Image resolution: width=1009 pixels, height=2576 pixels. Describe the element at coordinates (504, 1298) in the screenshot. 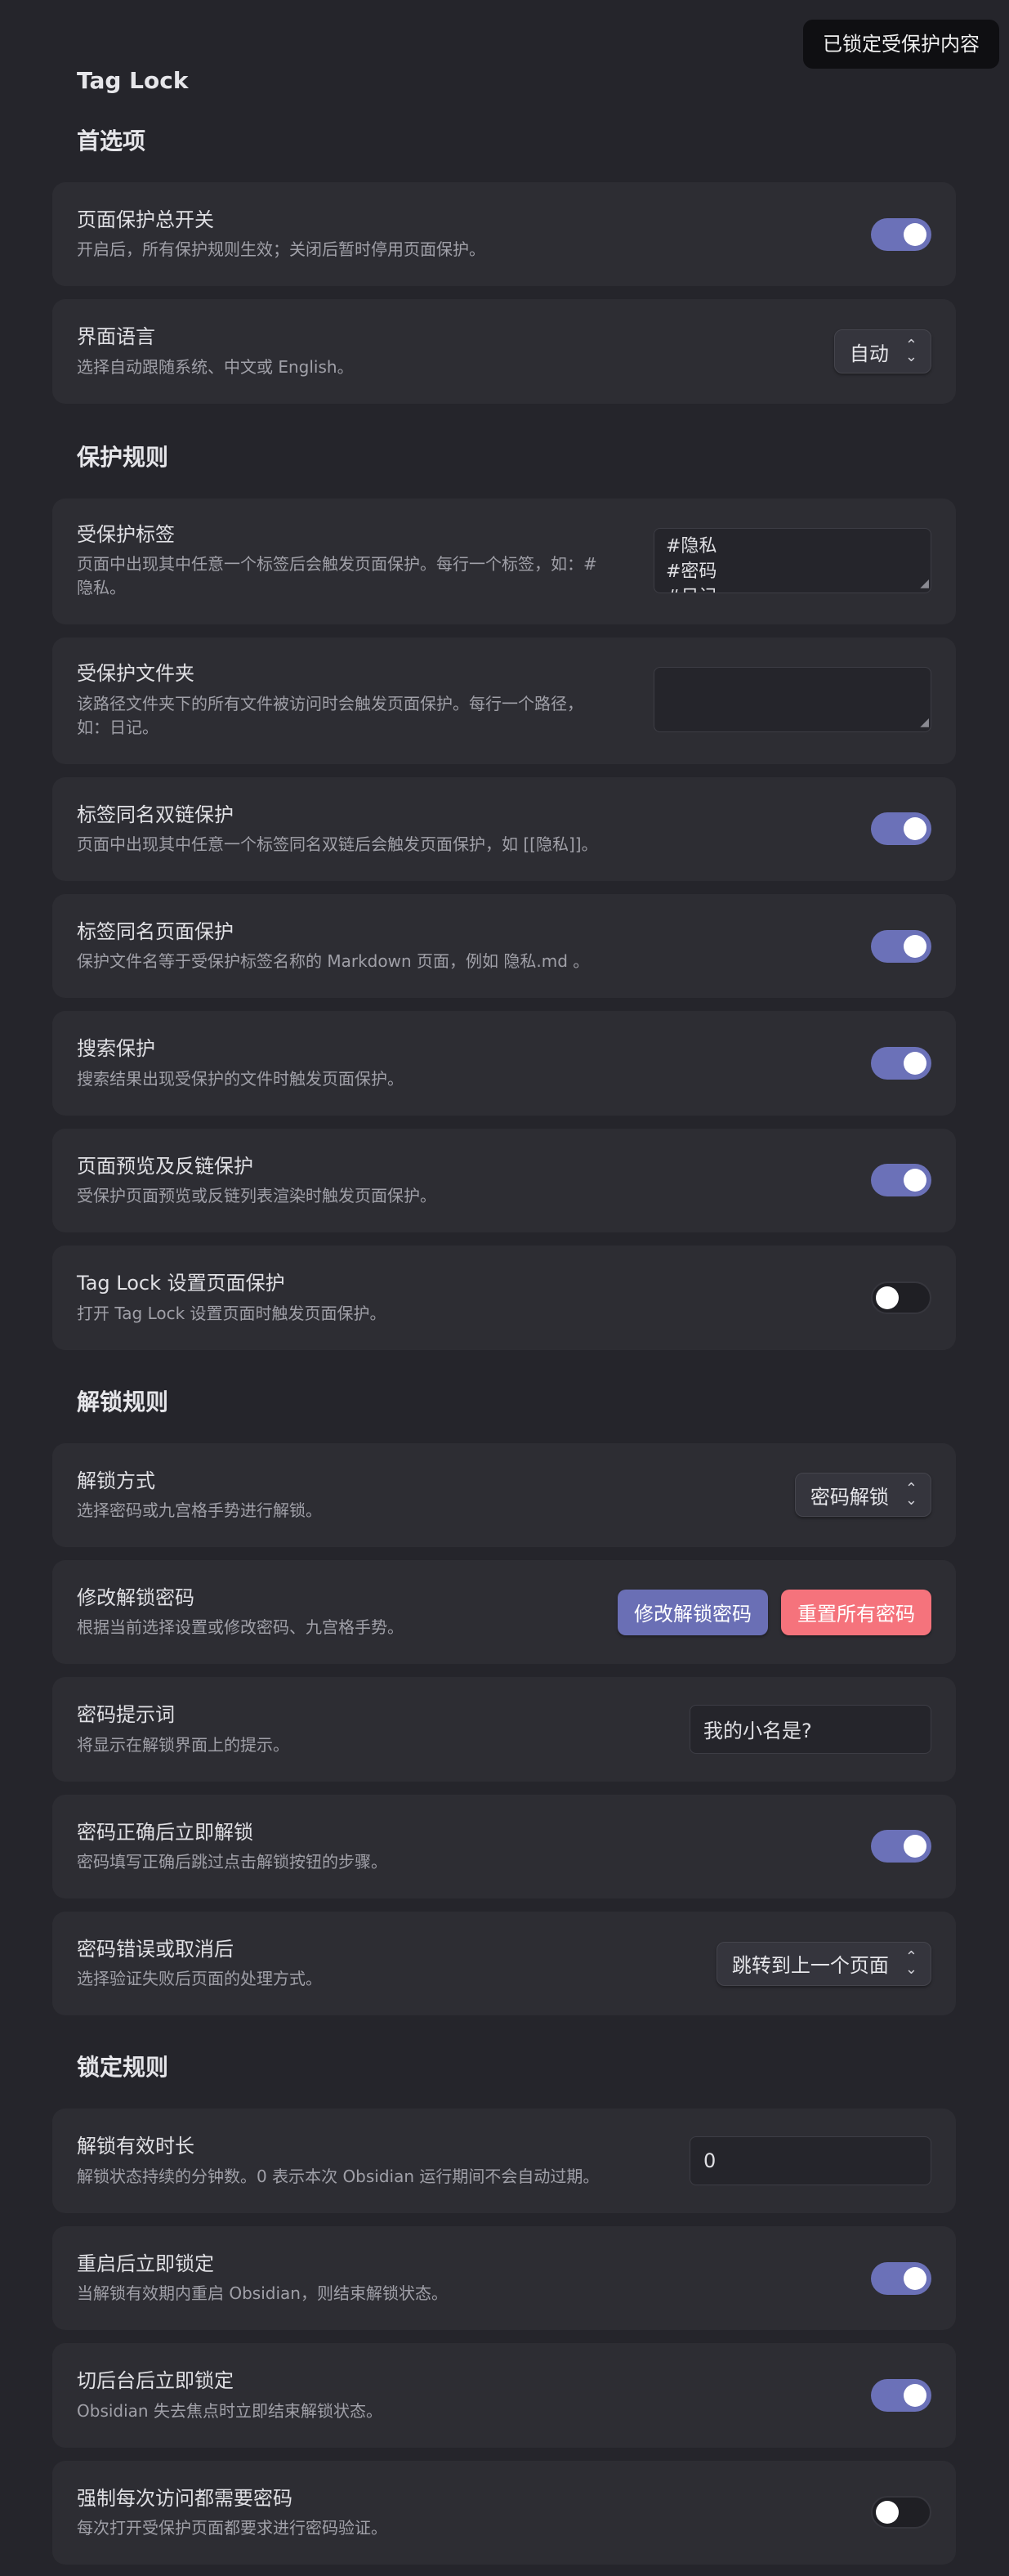

I see `setting-settings-page: Tag Lock 设置页面保护 打开 Tag Lock 设置页面时触发页面保护。` at that location.